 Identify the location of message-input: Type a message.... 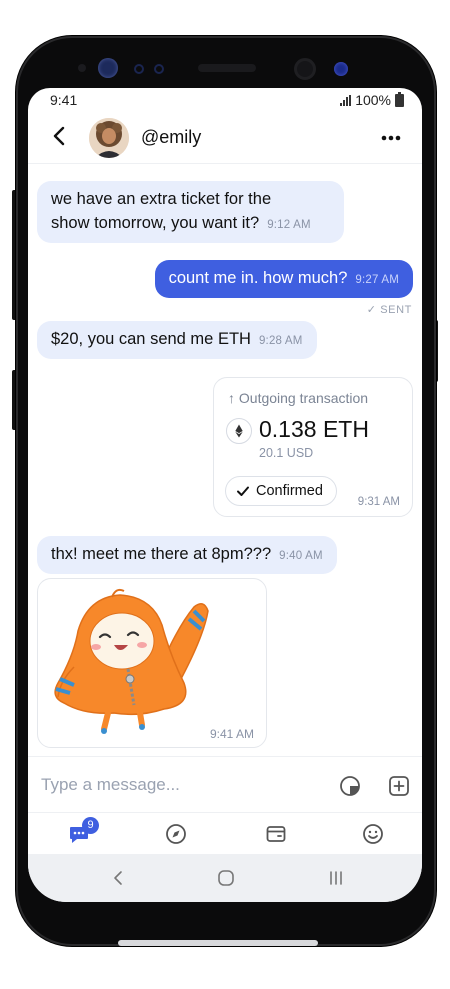
(110, 785).